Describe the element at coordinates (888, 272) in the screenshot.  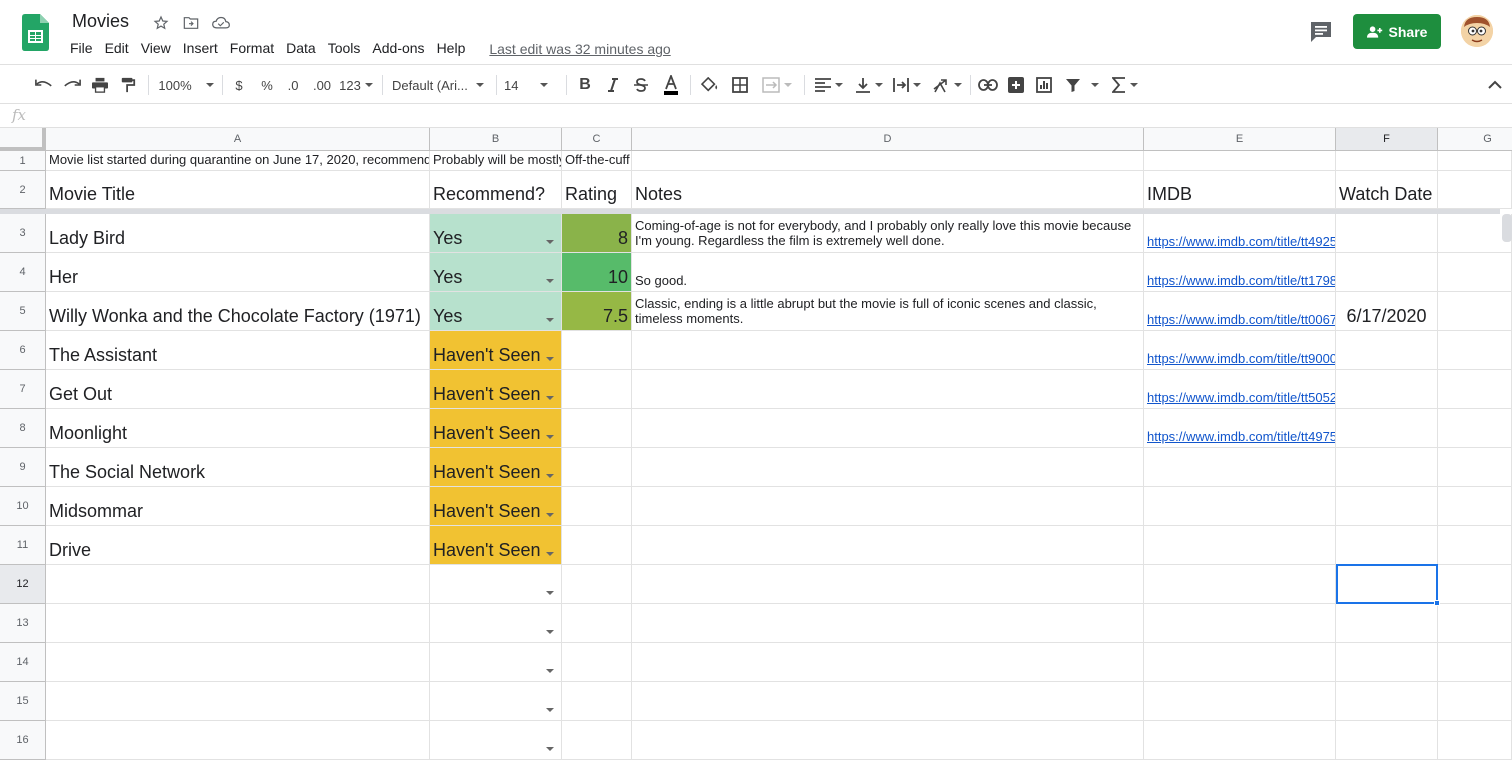
I see `cell-notes: So good.` at that location.